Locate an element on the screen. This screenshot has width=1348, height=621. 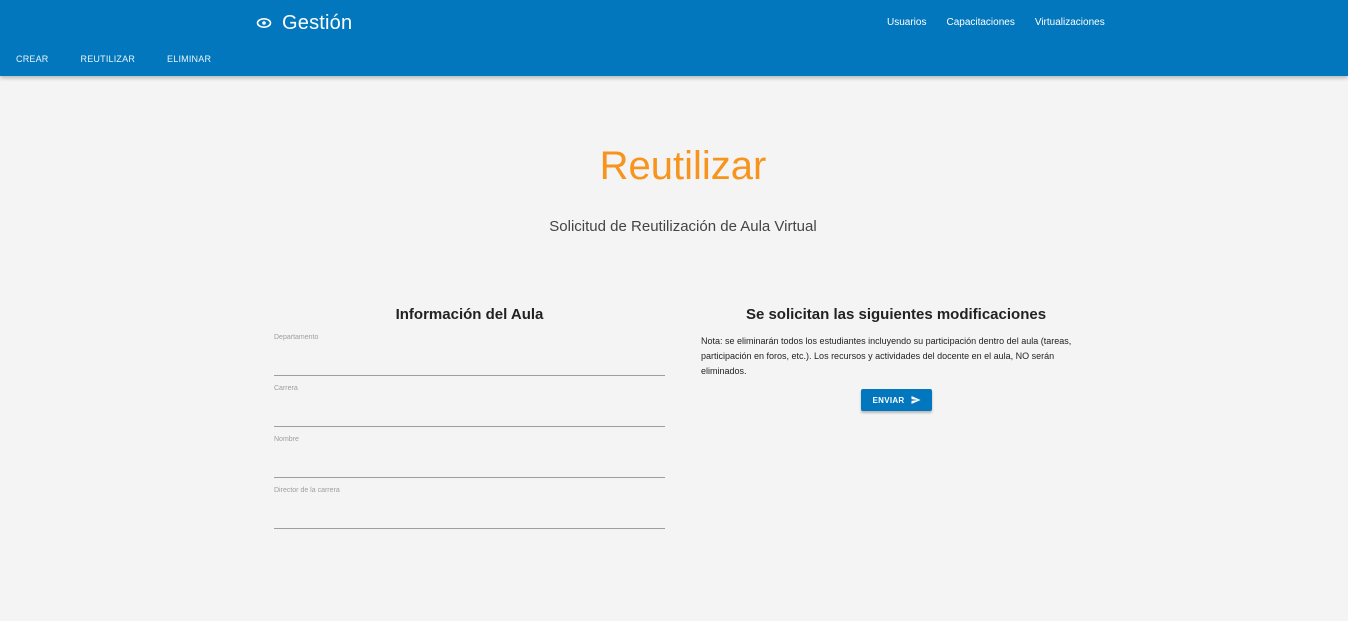
director-input is located at coordinates (469, 516).